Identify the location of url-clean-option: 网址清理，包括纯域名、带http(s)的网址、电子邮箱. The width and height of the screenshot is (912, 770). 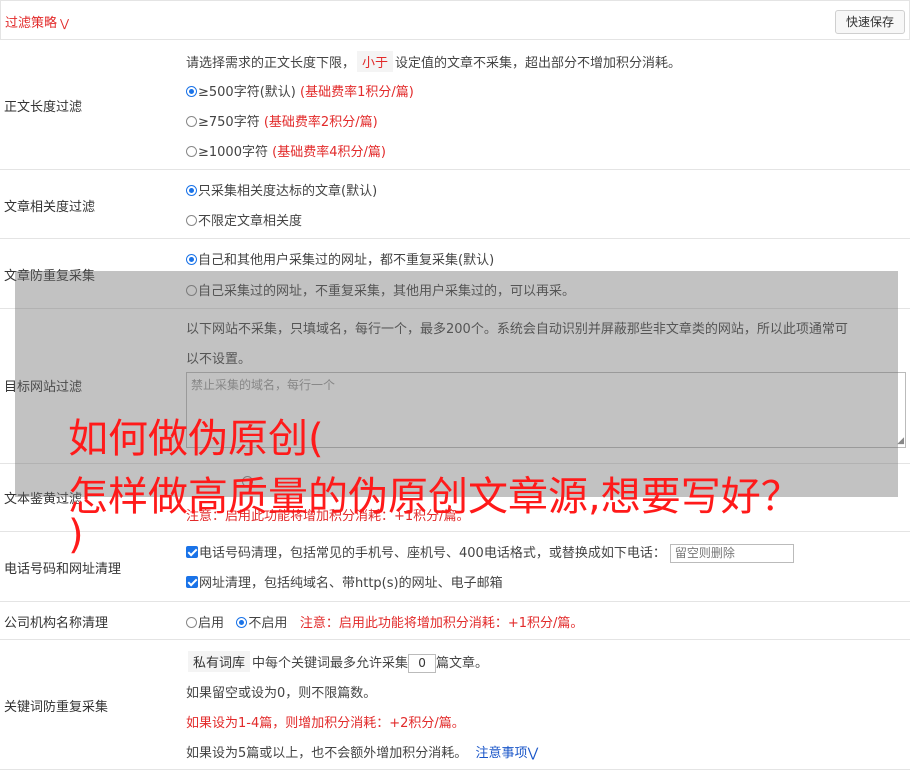
(344, 581).